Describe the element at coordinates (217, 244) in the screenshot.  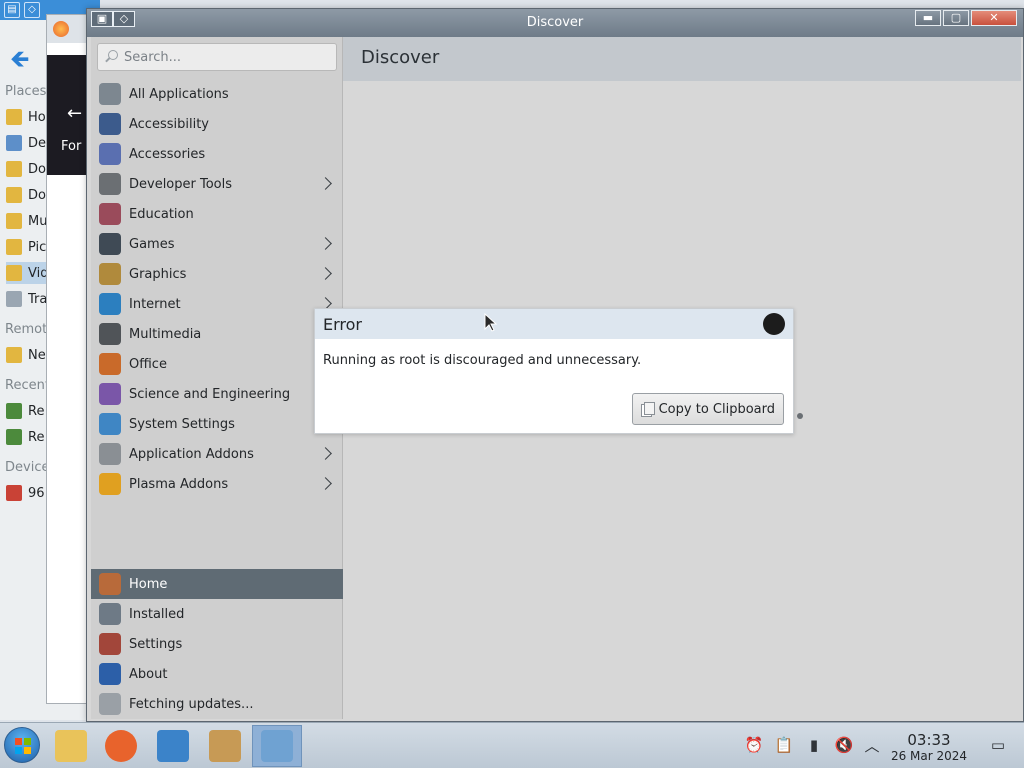
I see `sidebar-item-games: Games` at that location.